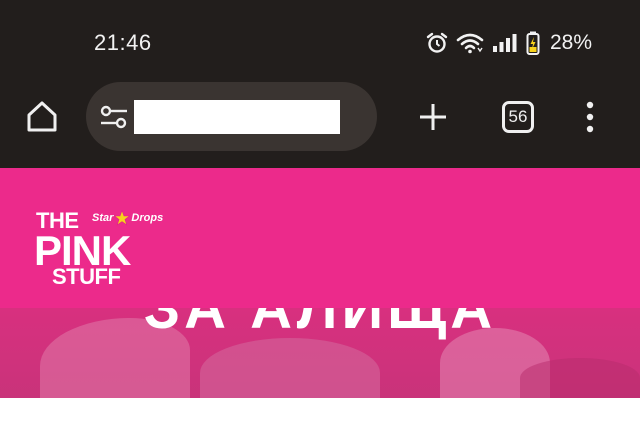  I want to click on tab-count: 56, so click(518, 116).